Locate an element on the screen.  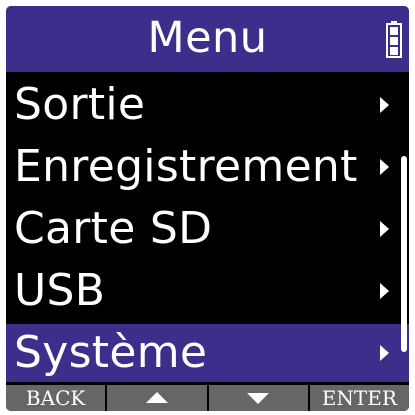
up-button is located at coordinates (157, 398).